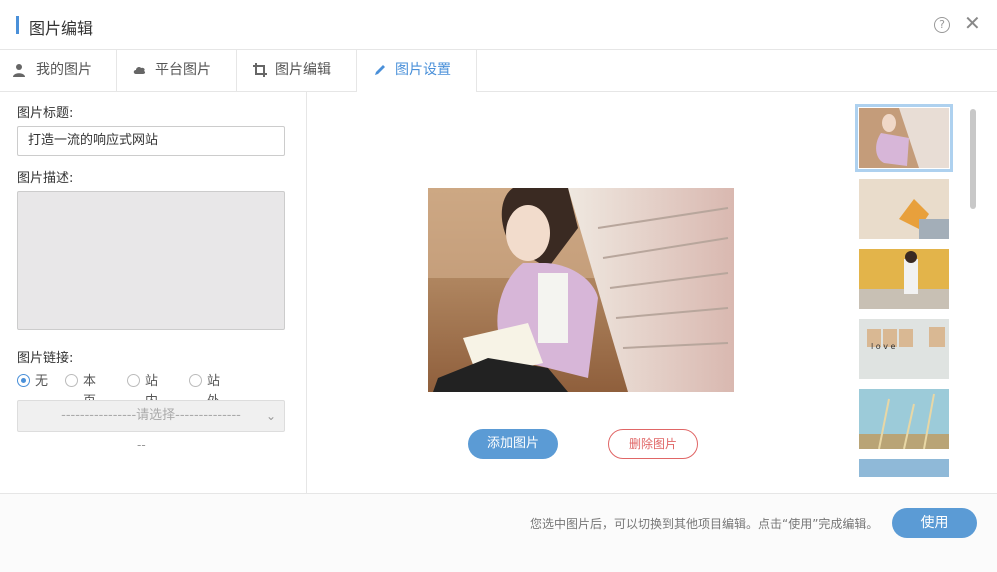 This screenshot has height=572, width=997. I want to click on use-button: 使用, so click(934, 523).